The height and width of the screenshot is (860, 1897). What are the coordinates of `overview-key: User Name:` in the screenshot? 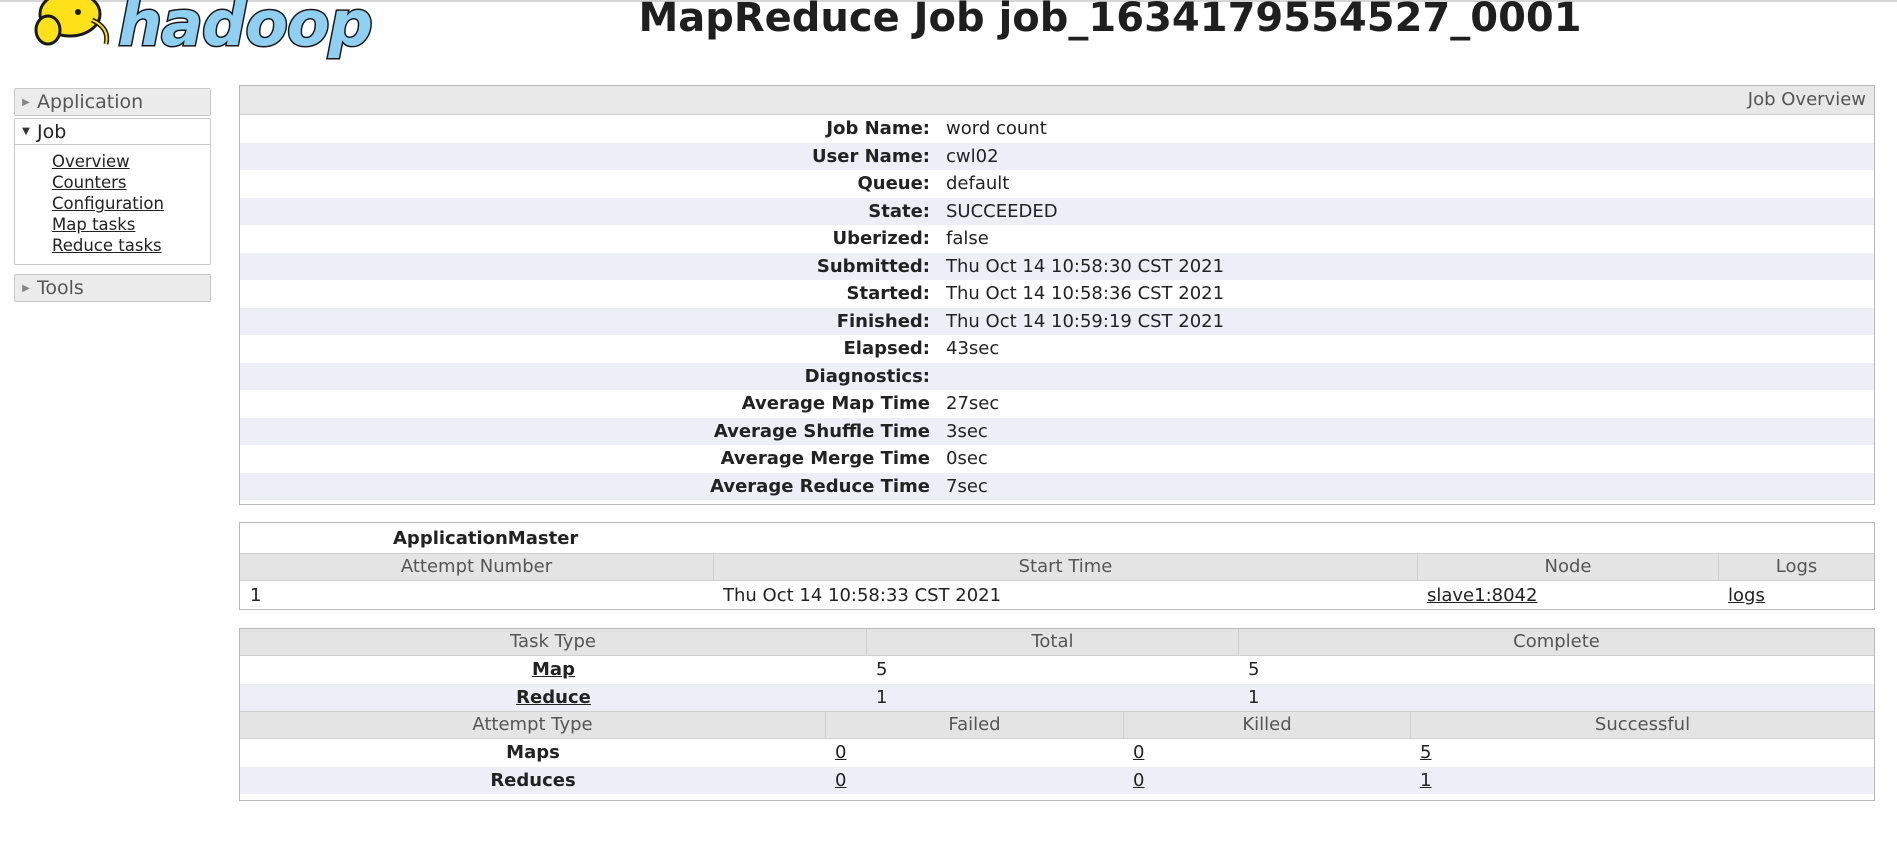 It's located at (870, 156).